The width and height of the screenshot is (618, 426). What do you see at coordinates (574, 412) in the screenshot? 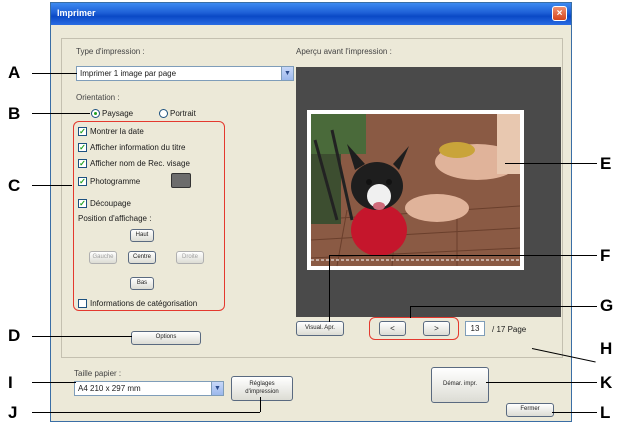
I see `leader-l` at bounding box center [574, 412].